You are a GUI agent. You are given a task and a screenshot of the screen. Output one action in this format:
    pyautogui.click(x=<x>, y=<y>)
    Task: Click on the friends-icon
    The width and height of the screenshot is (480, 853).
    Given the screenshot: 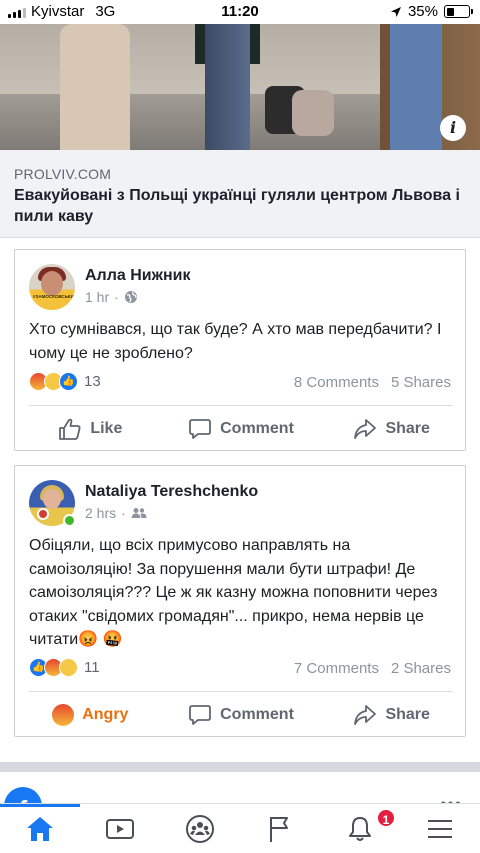 What is the action you would take?
    pyautogui.click(x=139, y=513)
    